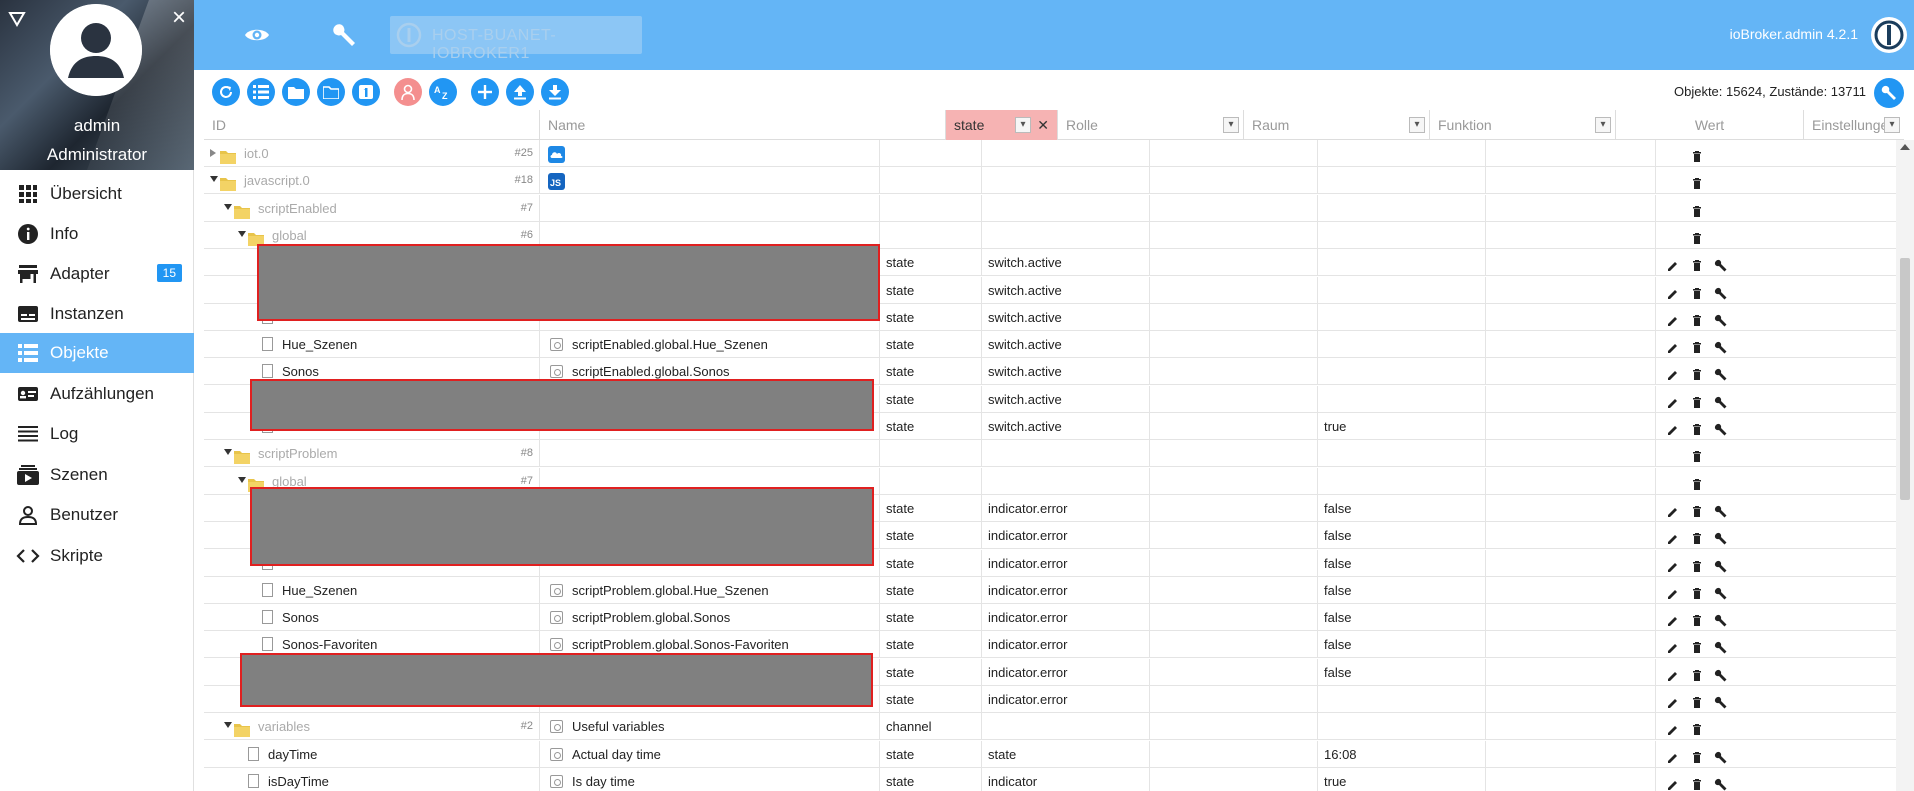 The height and width of the screenshot is (791, 1914). Describe the element at coordinates (1151, 125) in the screenshot. I see `role-filter-select: Rolle ▾` at that location.